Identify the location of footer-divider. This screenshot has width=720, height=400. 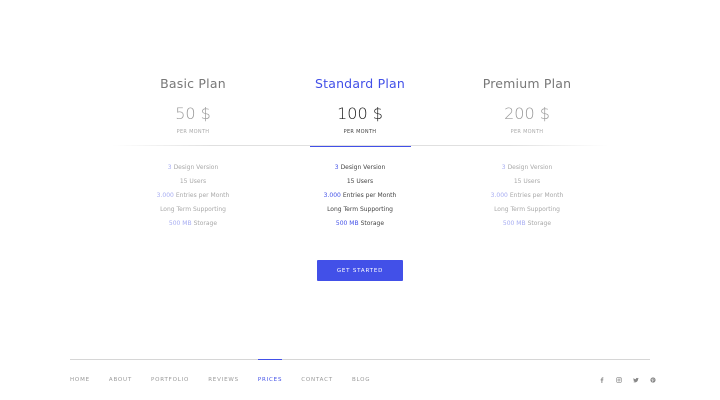
(360, 359).